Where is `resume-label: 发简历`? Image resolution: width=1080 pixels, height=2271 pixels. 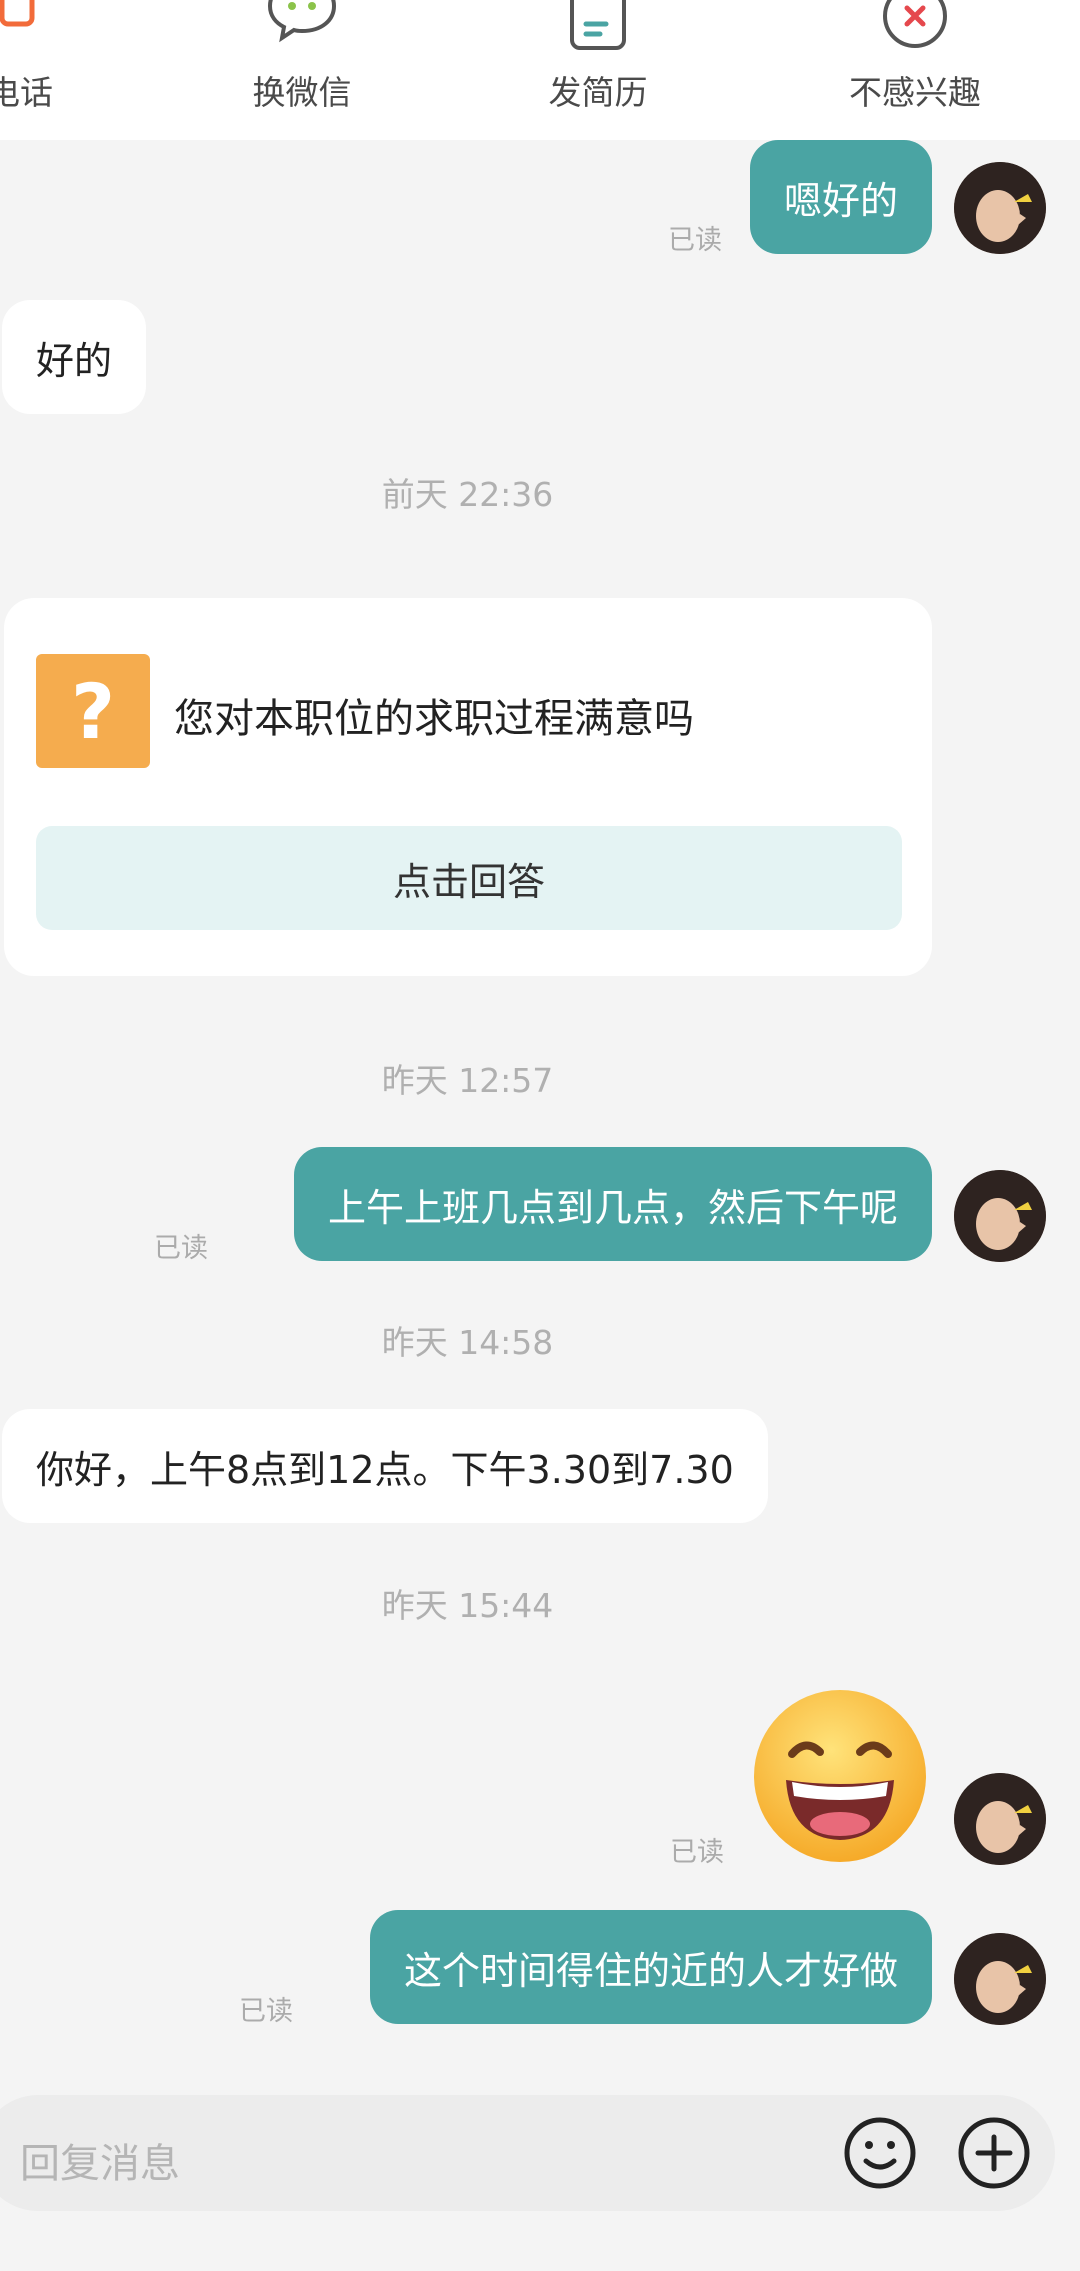 resume-label: 发简历 is located at coordinates (598, 92).